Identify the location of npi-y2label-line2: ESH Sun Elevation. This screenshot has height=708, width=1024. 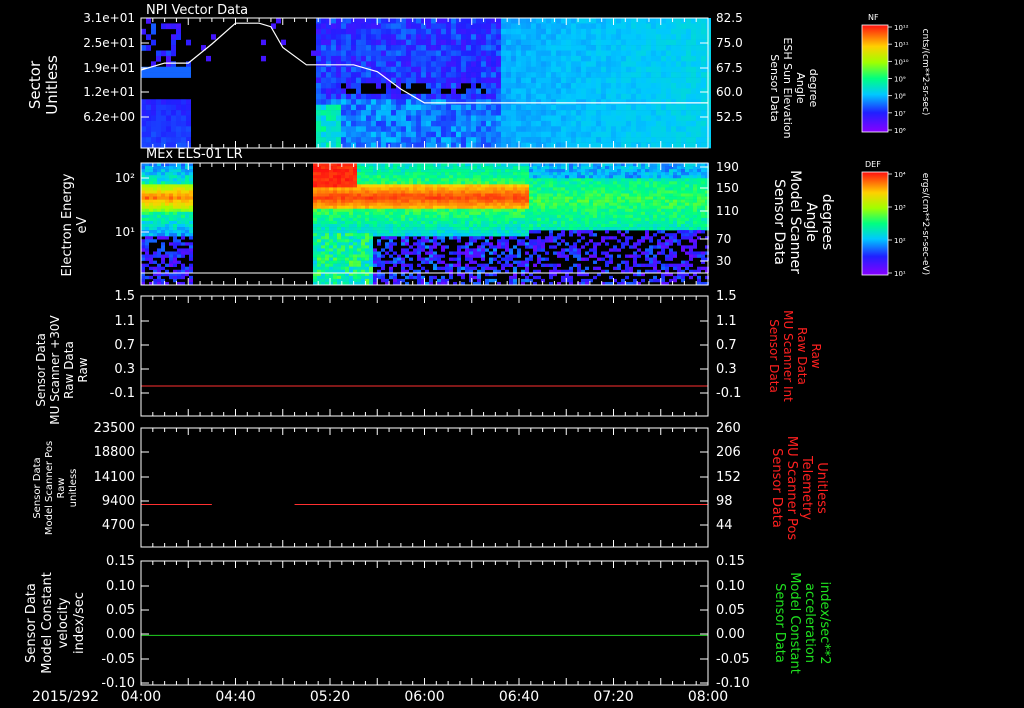
(787, 87).